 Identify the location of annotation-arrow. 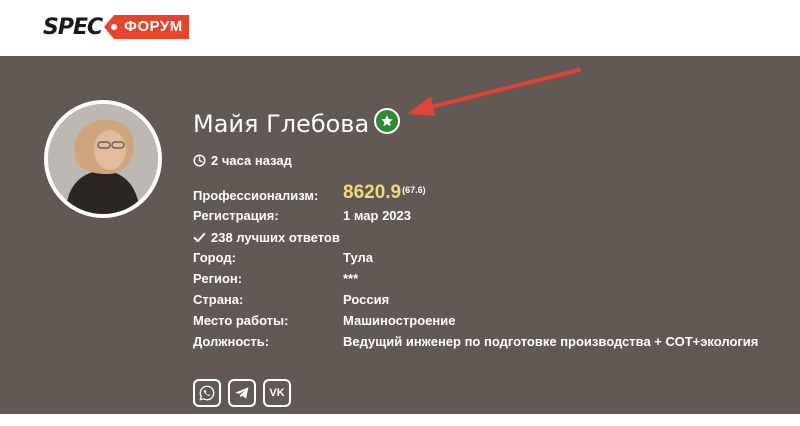
(494, 92).